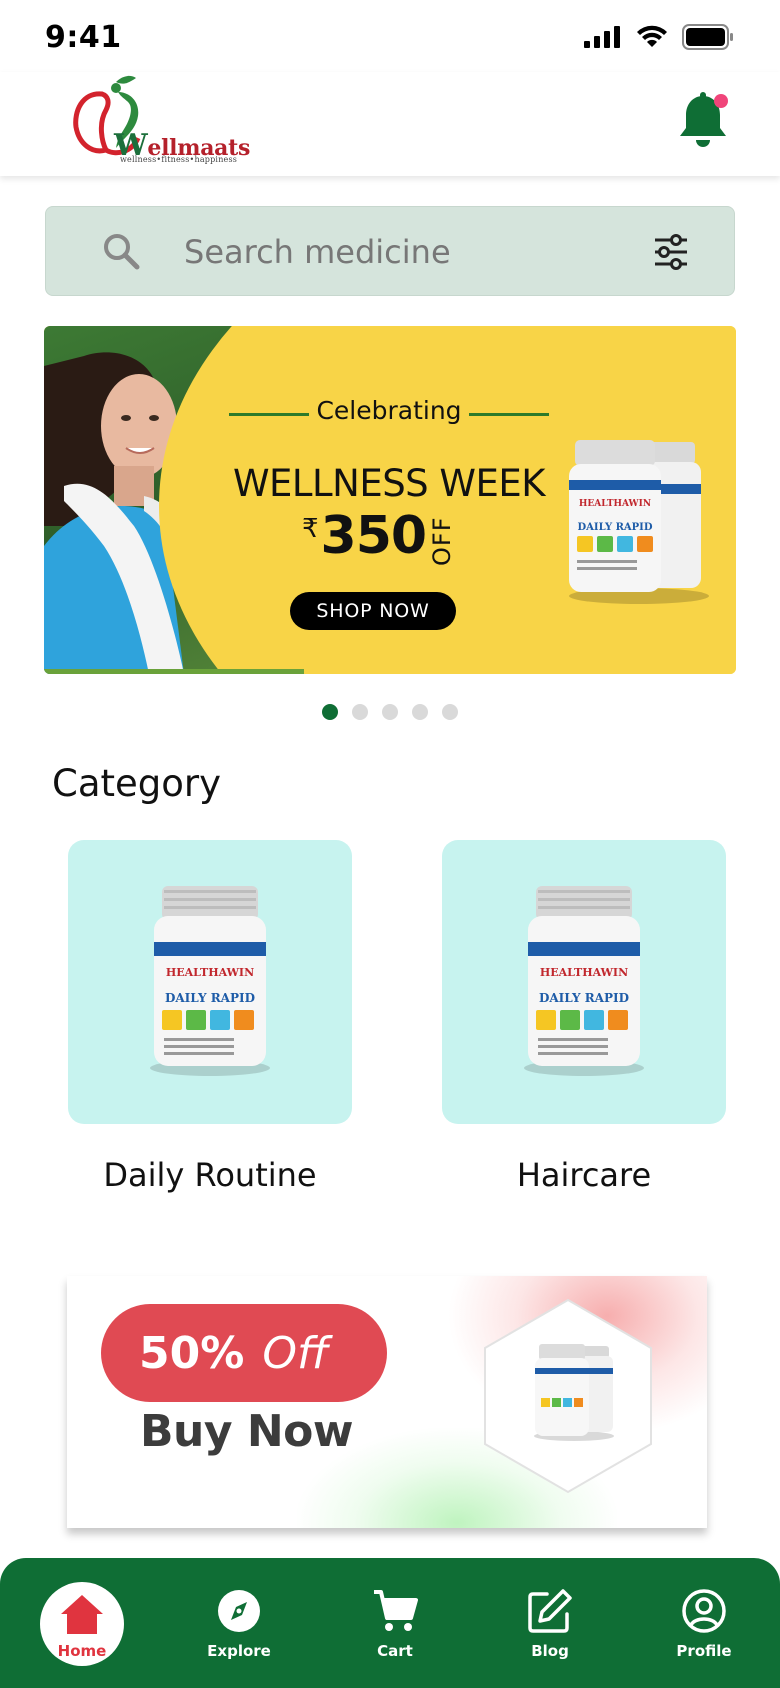 The image size is (780, 1688). I want to click on nav-cart: Cart, so click(395, 1623).